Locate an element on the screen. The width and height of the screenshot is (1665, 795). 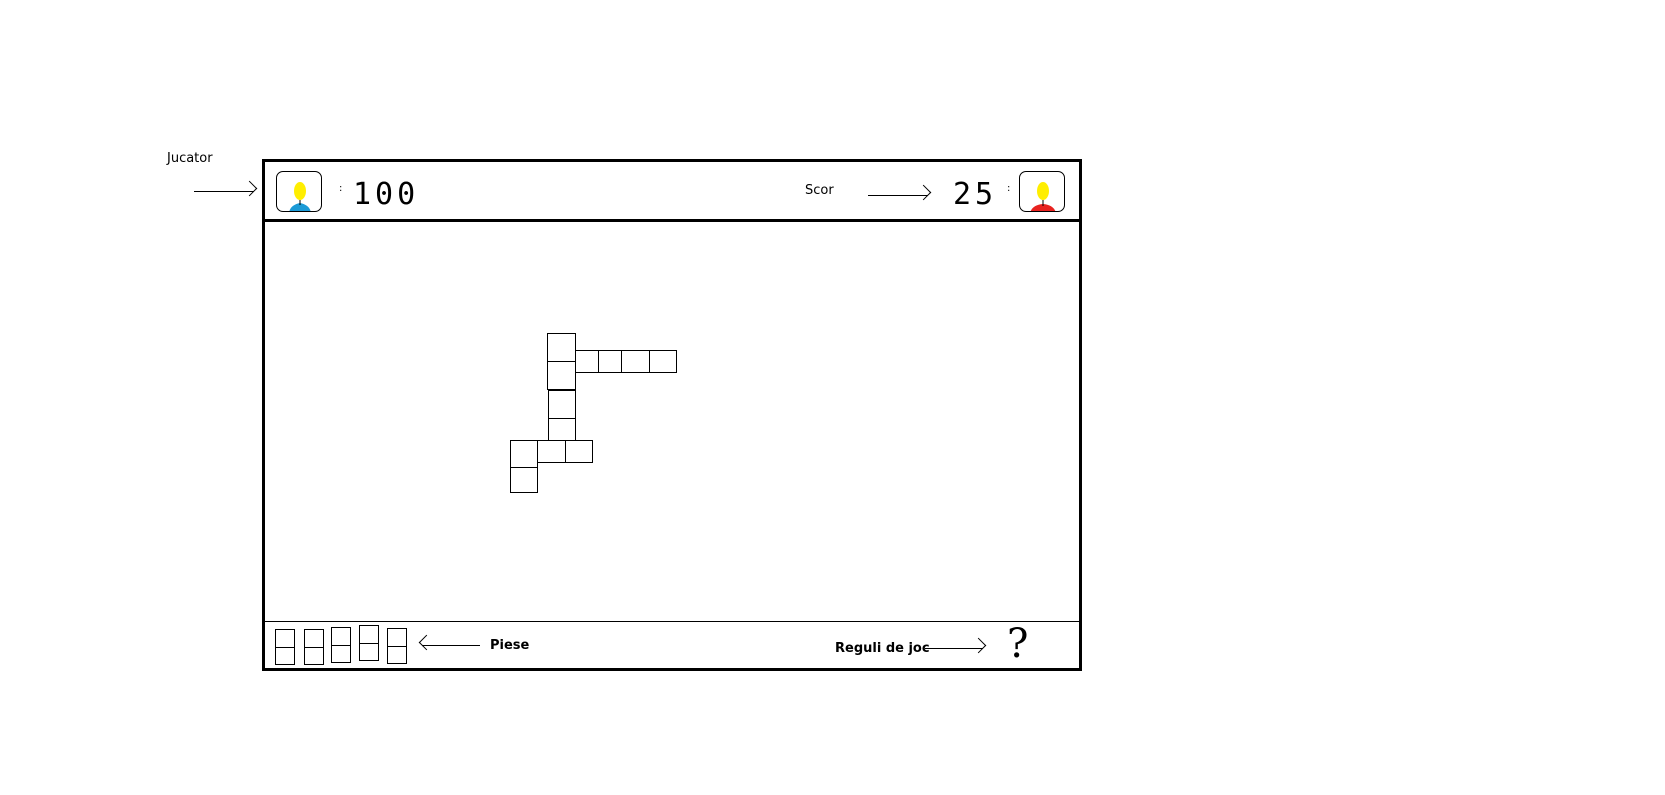
help-button: ? is located at coordinates (1017, 644).